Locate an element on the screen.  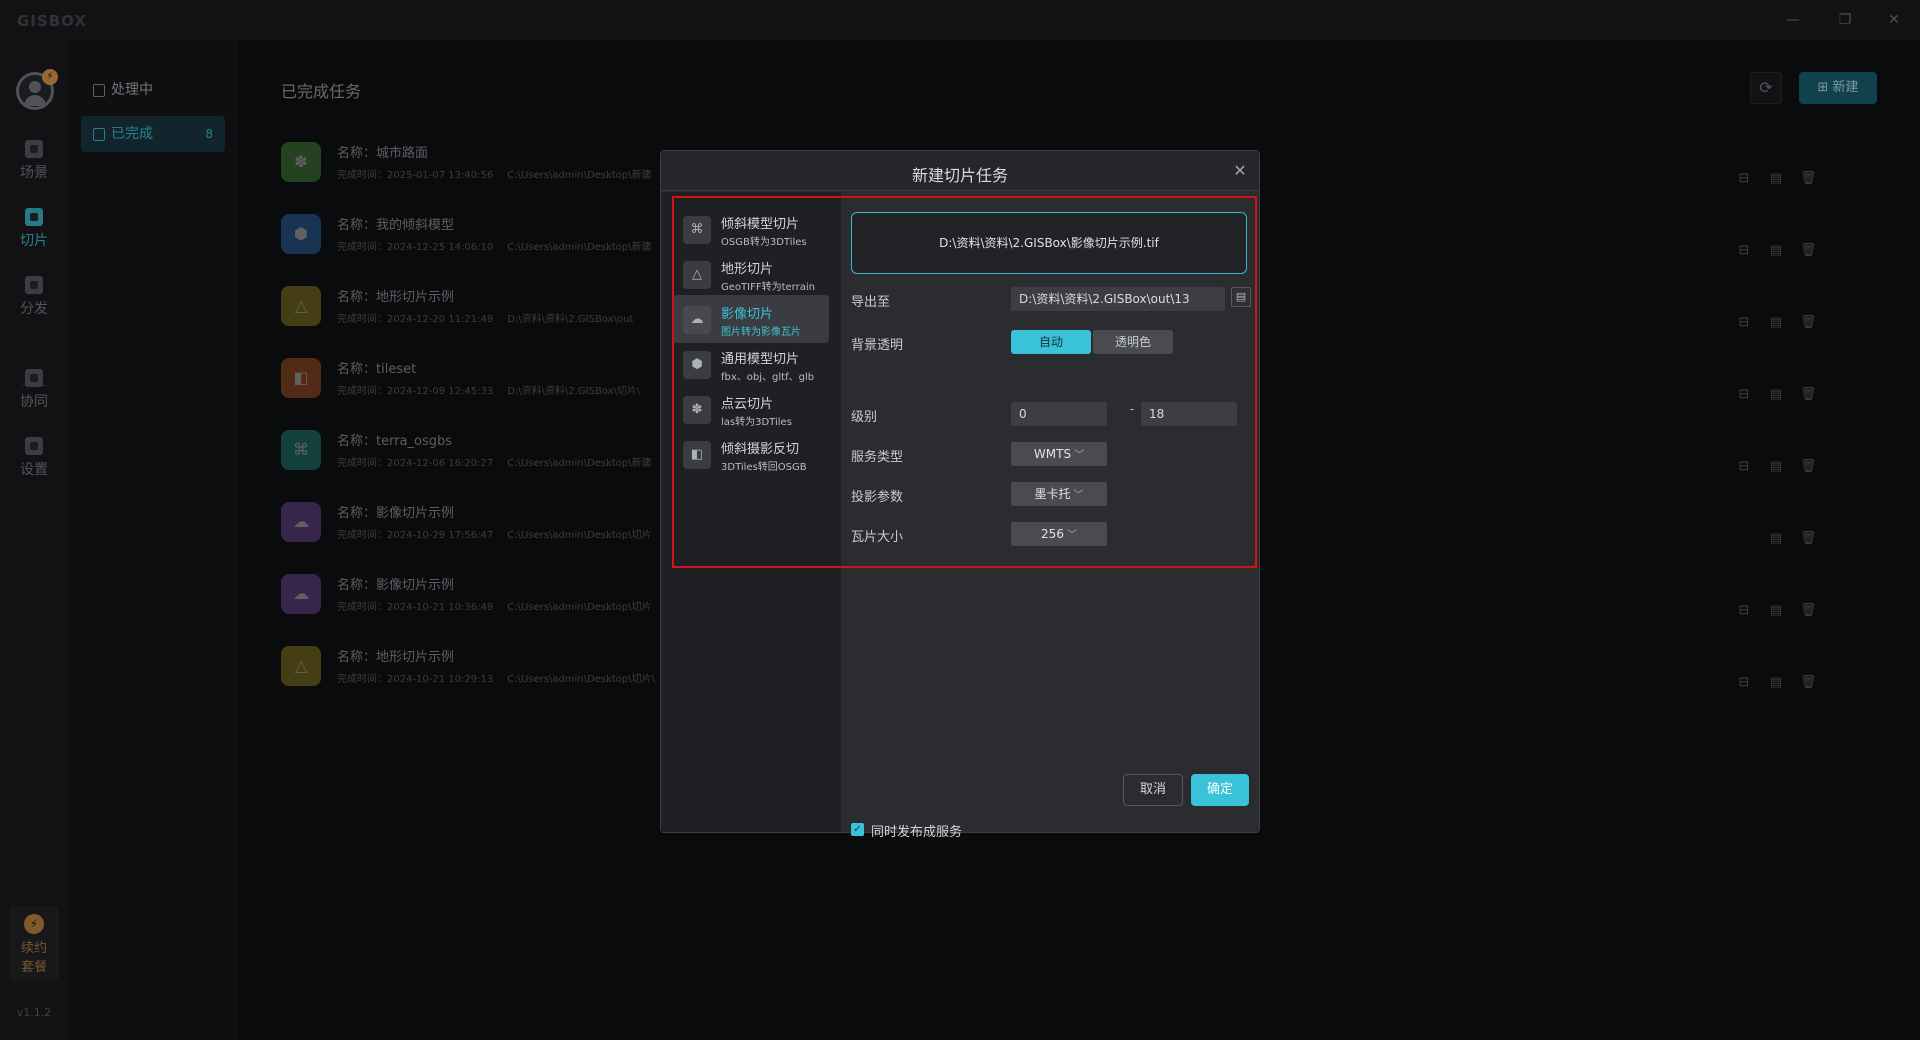
dialog-title: 新建切片任务 is located at coordinates (959, 175).